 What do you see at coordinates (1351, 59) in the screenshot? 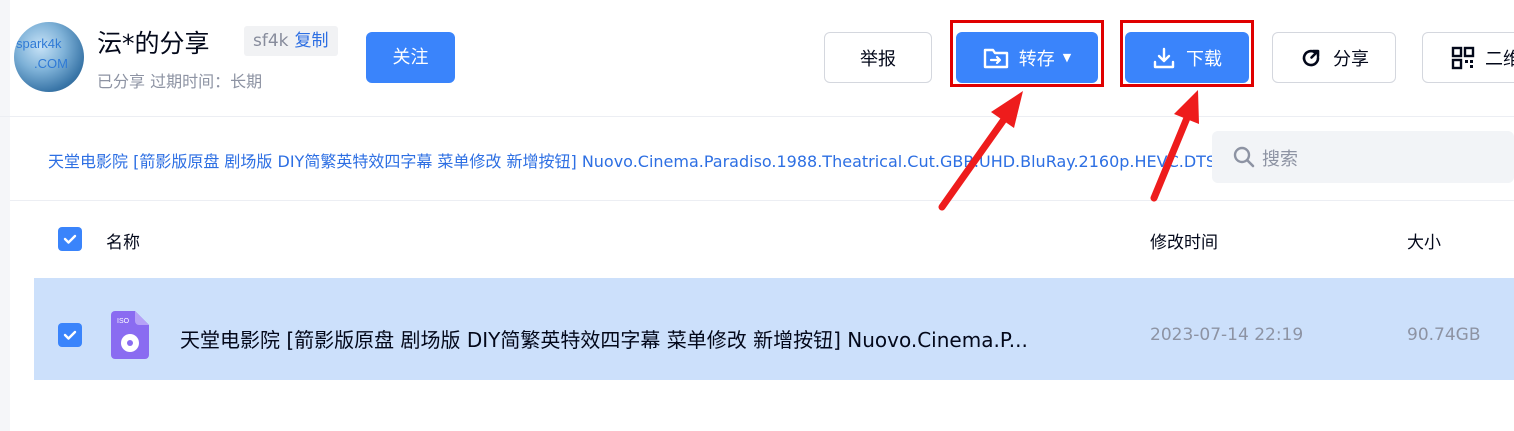
I see `share-label: 分享` at bounding box center [1351, 59].